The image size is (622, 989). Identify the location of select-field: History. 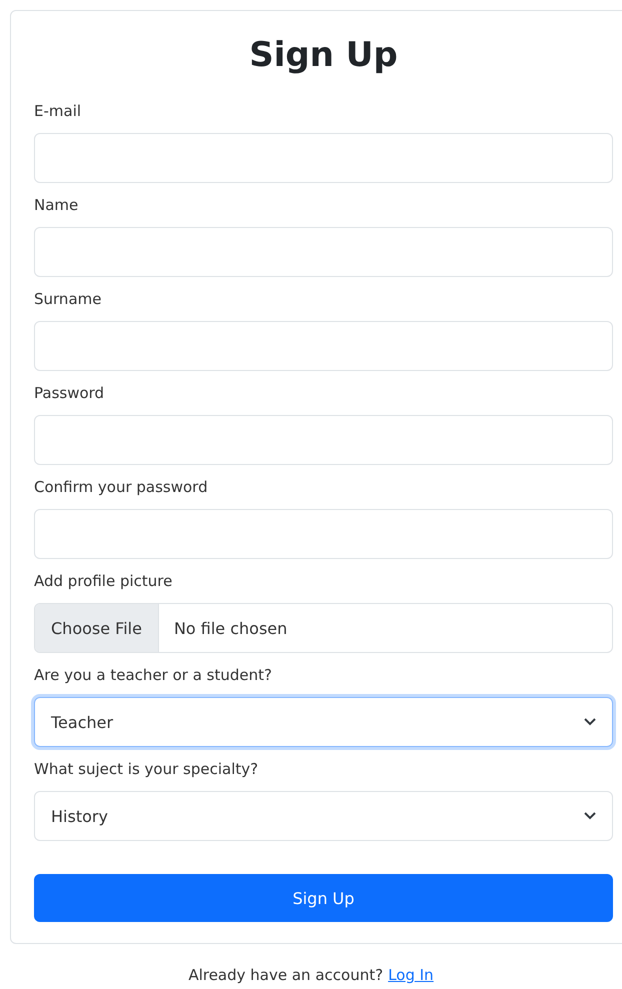
(323, 816).